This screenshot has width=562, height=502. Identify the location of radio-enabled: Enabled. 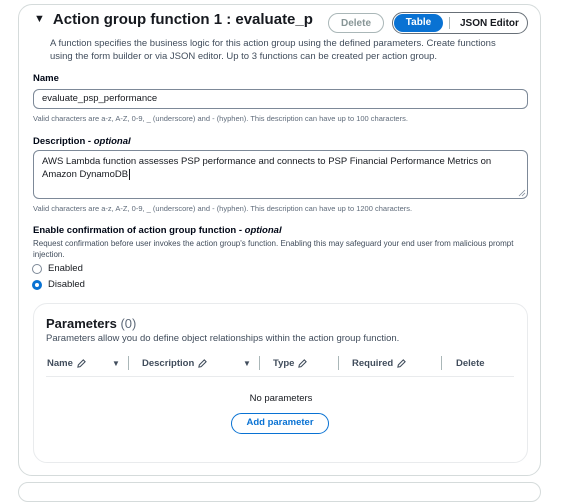
(57, 268).